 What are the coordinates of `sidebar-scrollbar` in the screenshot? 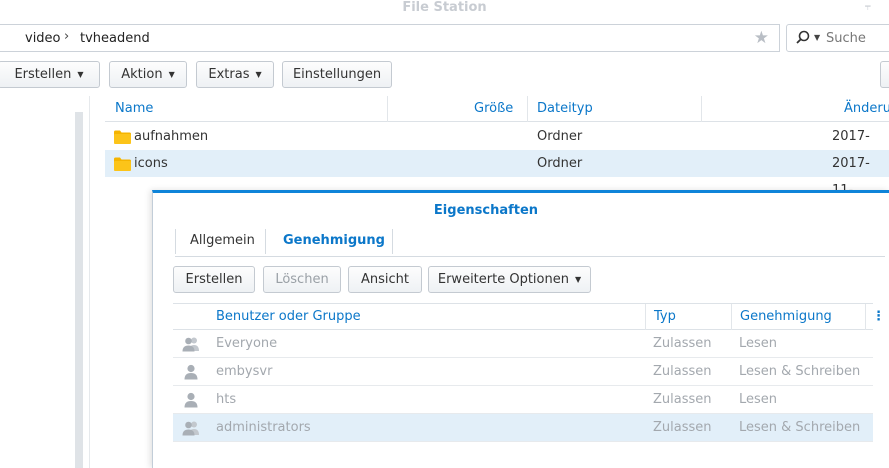 It's located at (79, 290).